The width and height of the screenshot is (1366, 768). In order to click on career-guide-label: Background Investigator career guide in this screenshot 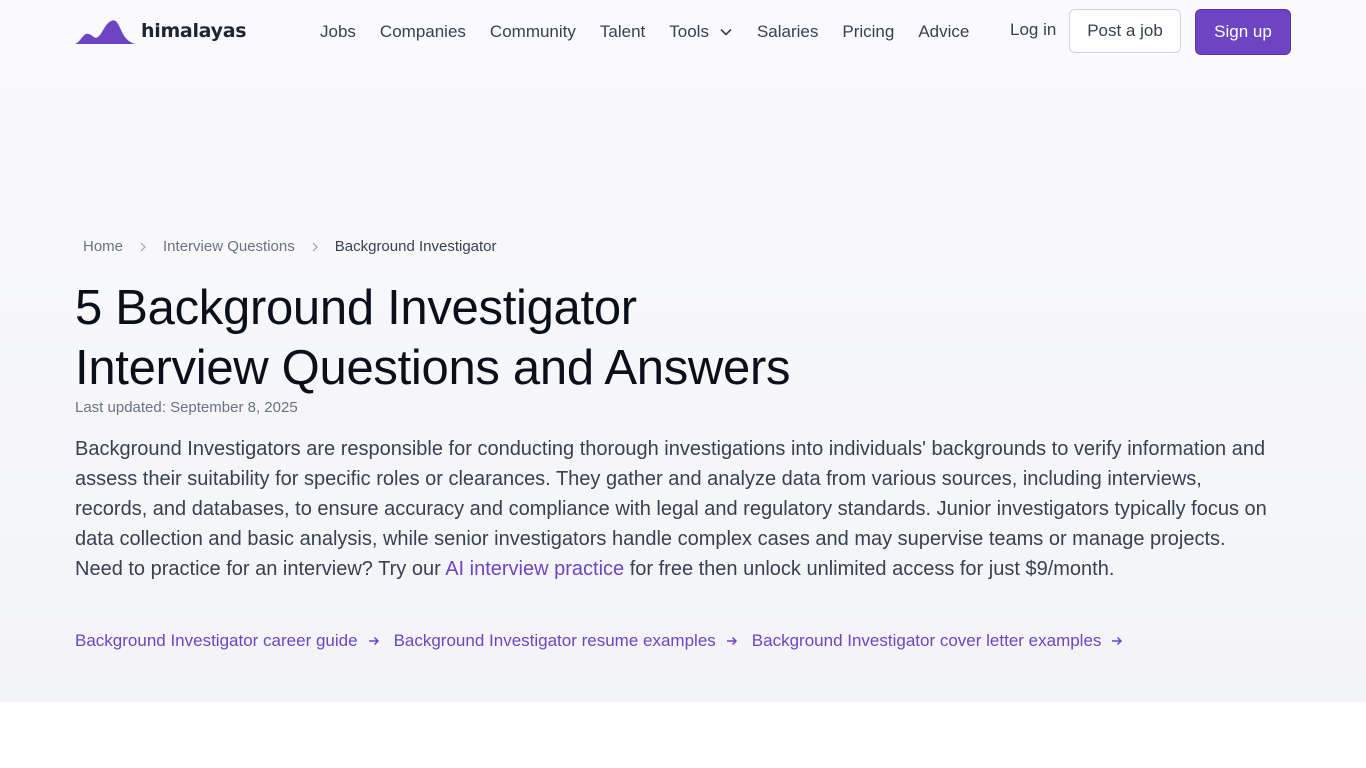, I will do `click(216, 640)`.